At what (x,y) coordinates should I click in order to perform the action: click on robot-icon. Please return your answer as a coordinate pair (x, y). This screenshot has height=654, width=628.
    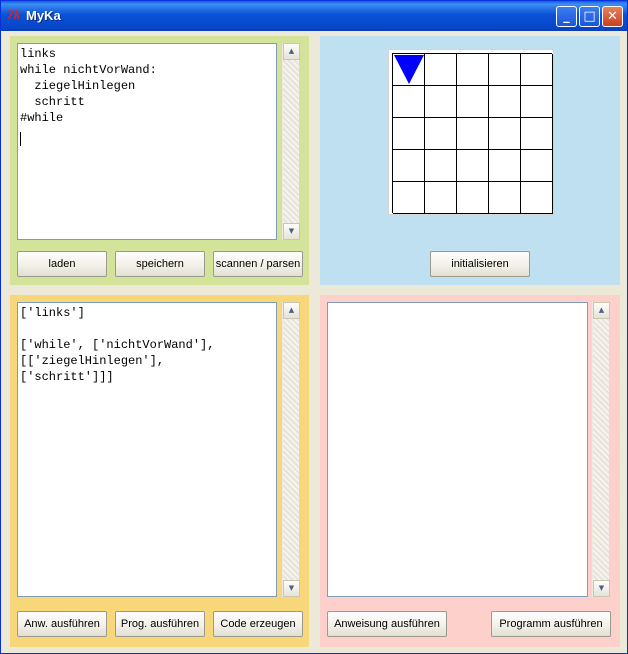
    Looking at the image, I should click on (409, 69).